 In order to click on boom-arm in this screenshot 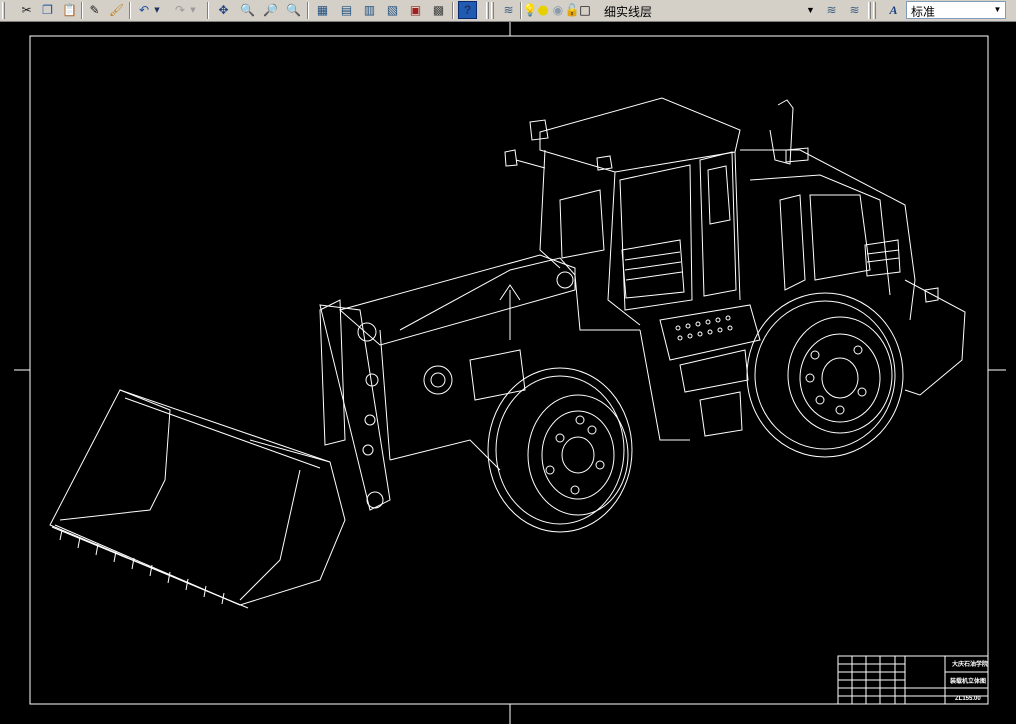, I will do `click(447, 382)`.